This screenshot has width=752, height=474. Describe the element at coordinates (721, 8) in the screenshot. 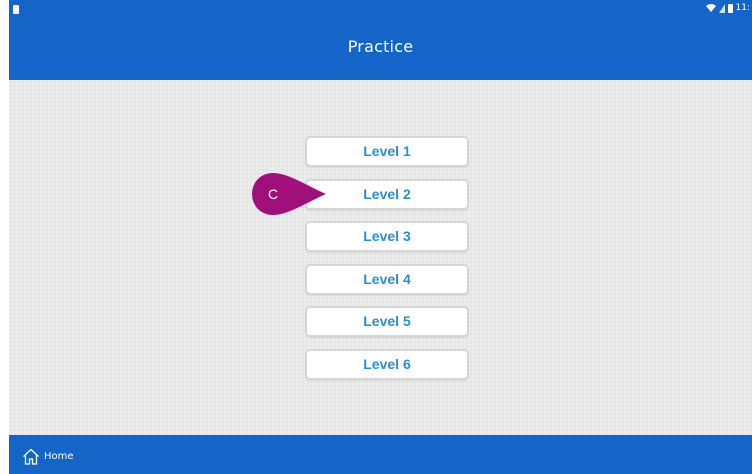

I see `signal-icon` at that location.